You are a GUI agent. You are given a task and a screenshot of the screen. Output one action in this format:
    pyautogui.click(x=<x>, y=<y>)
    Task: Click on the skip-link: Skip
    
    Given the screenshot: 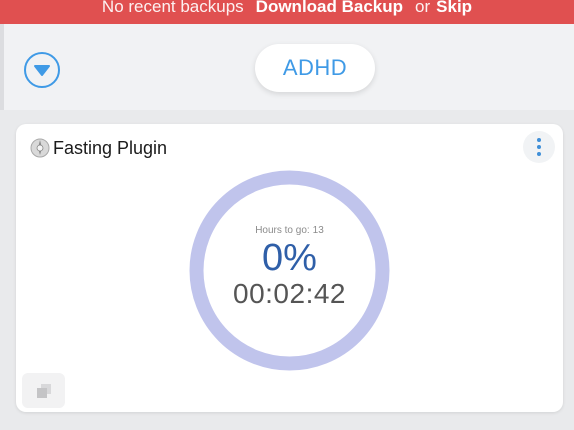 What is the action you would take?
    pyautogui.click(x=454, y=8)
    